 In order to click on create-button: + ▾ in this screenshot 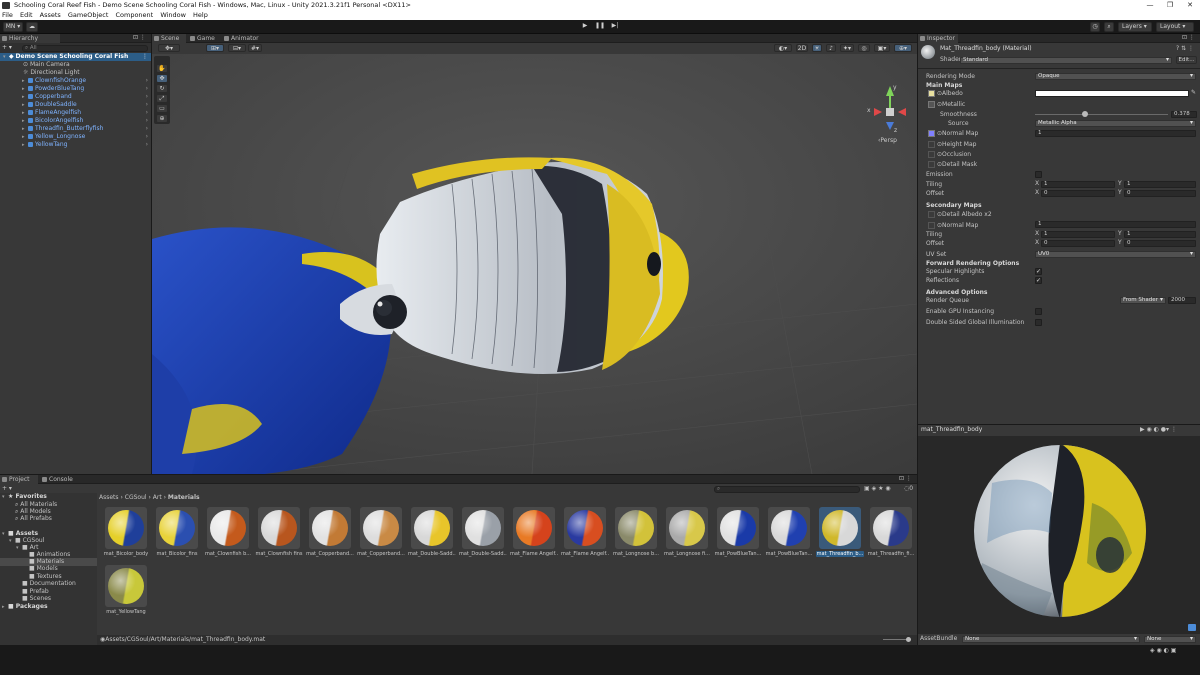, I will do `click(7, 489)`.